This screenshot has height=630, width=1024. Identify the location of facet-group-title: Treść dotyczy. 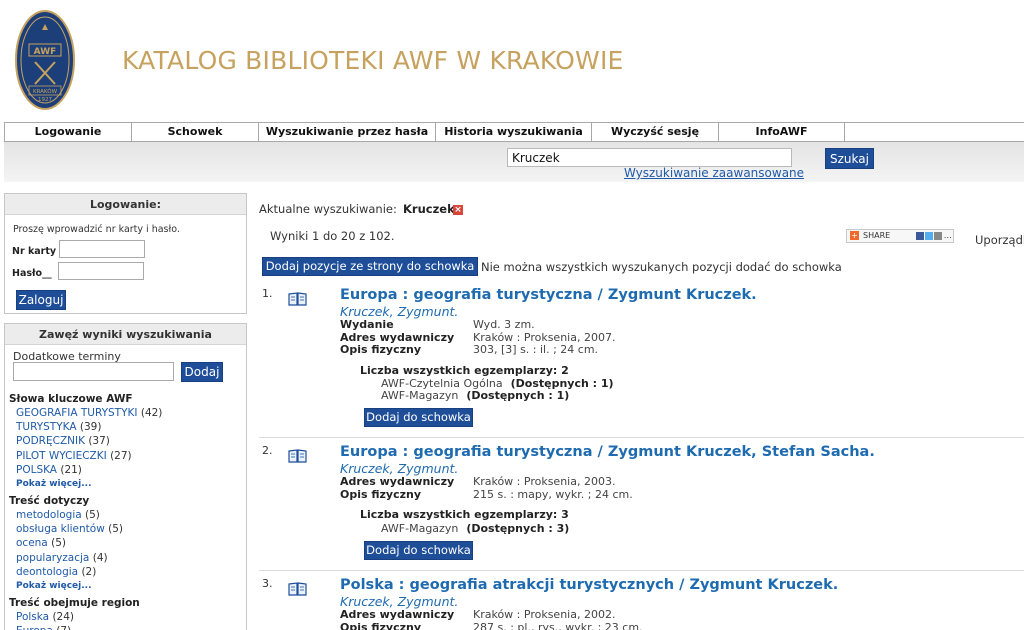
(49, 501).